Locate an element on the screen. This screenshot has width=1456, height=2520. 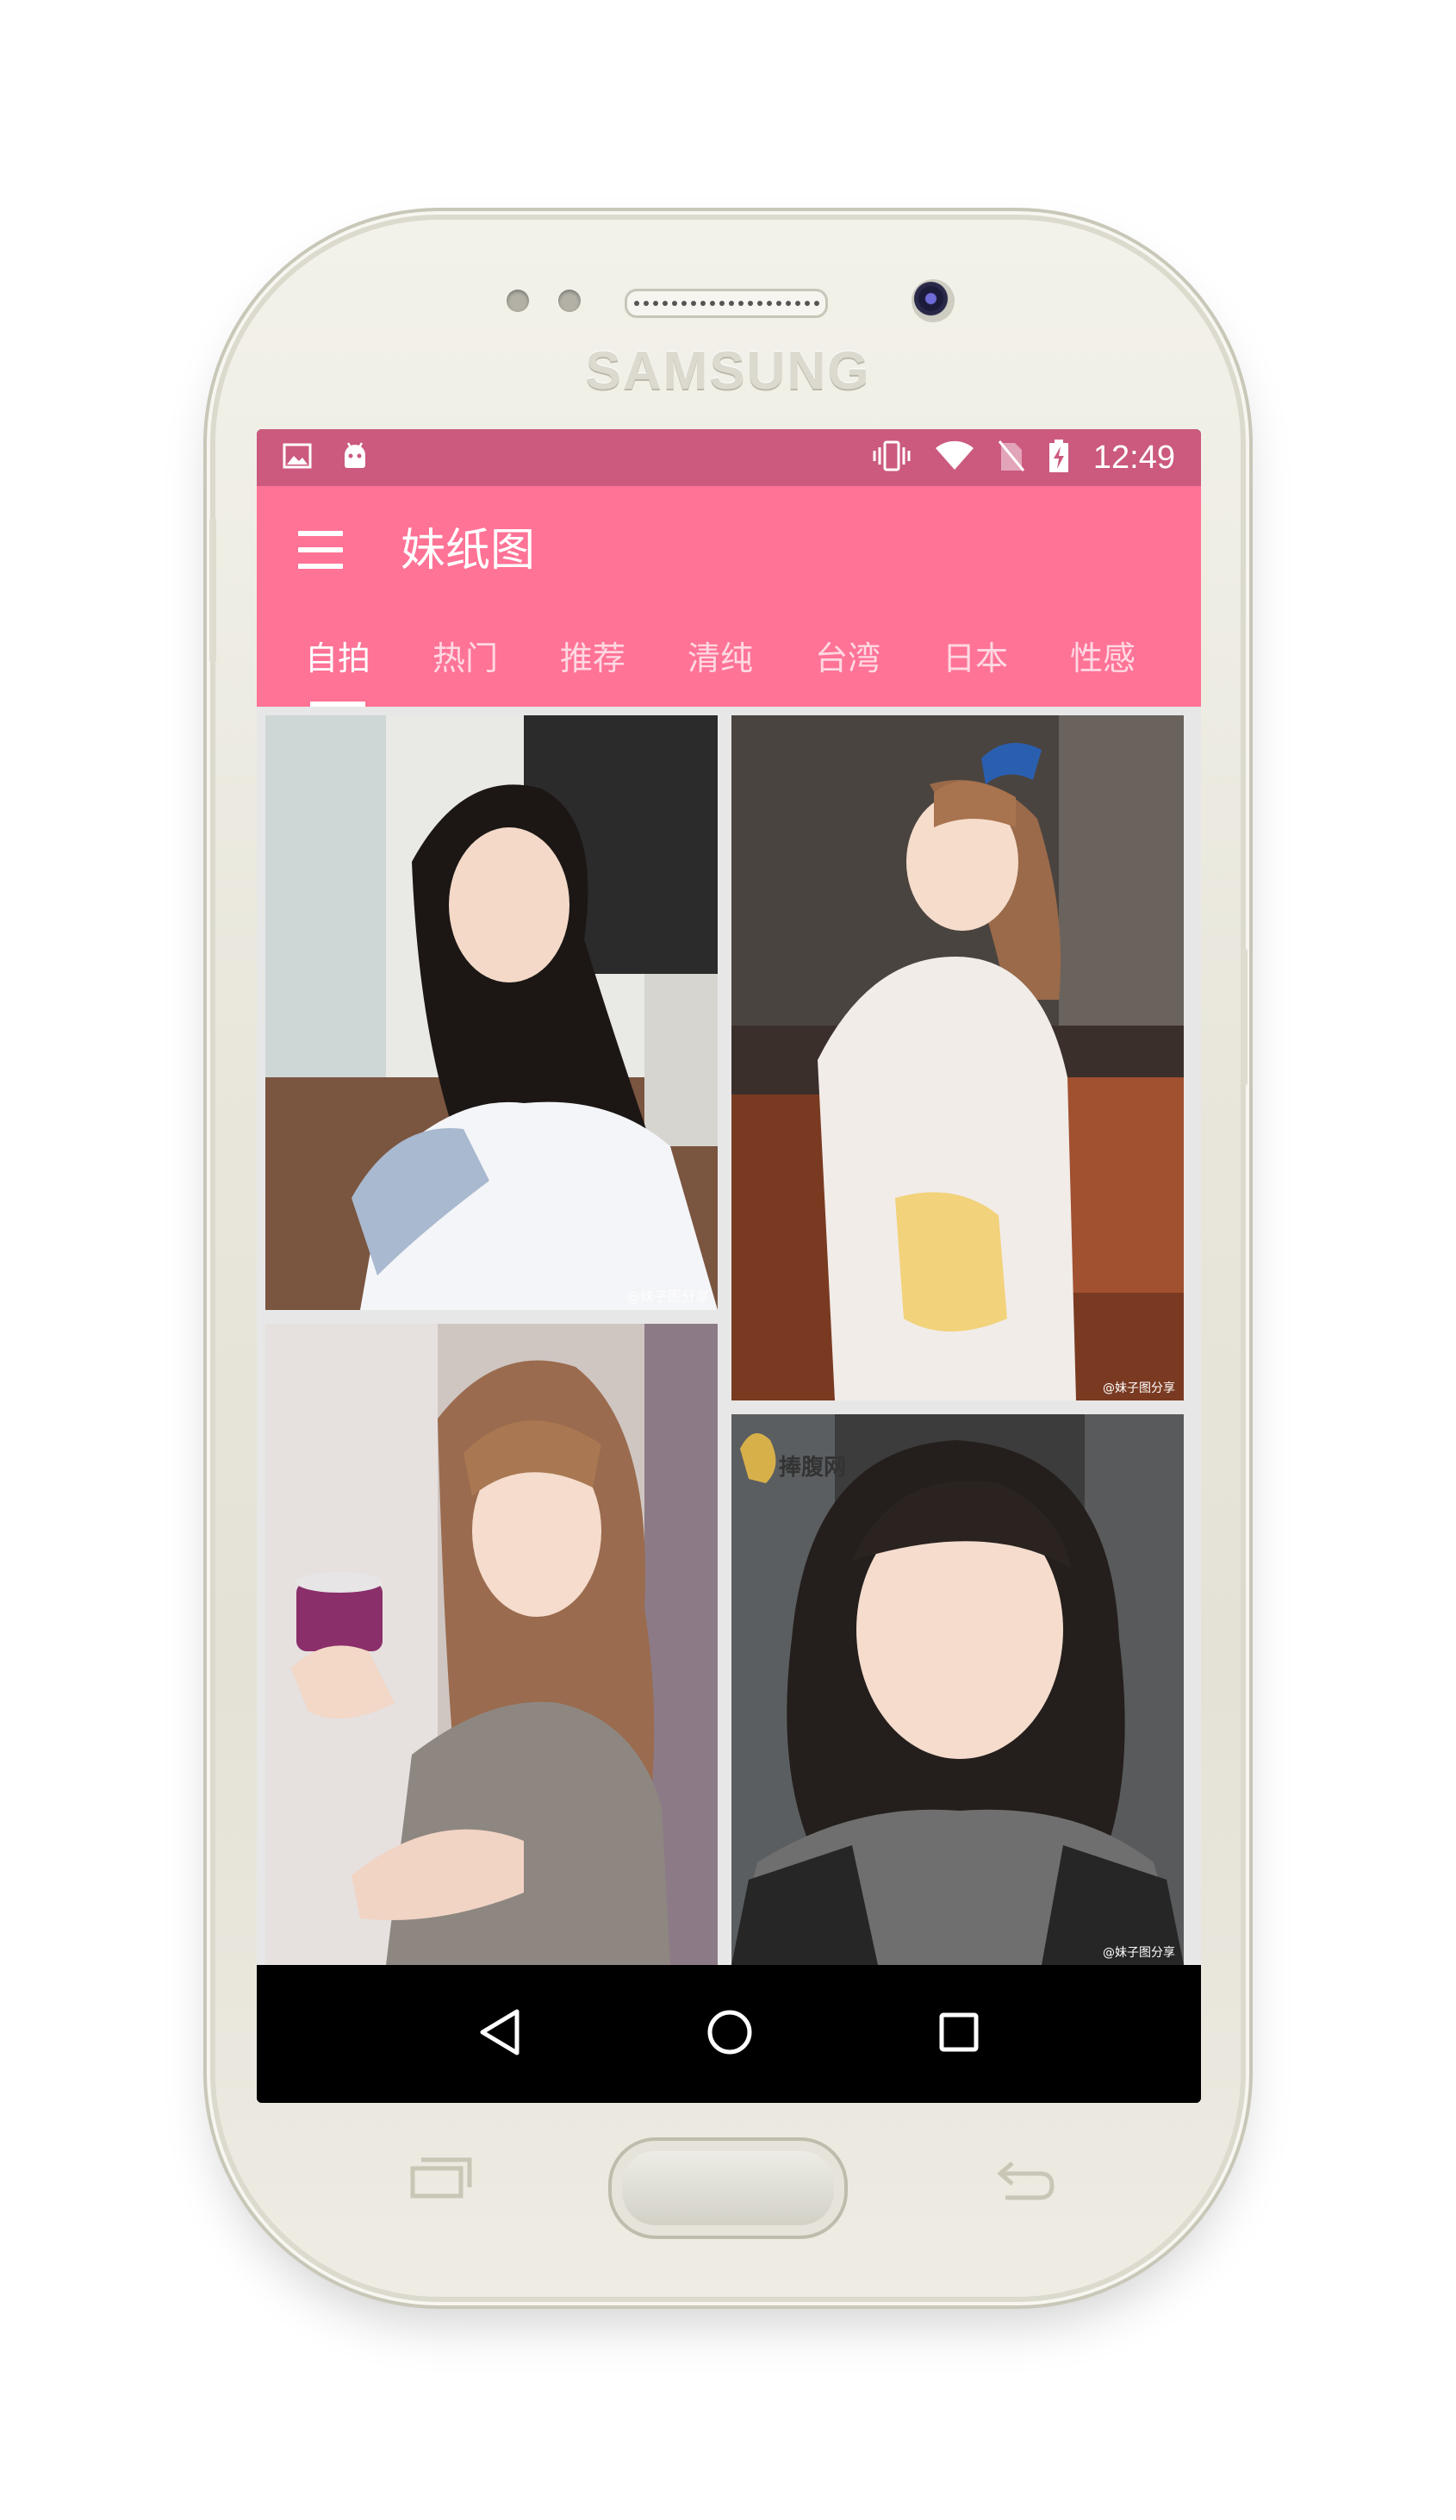
volume-button is located at coordinates (213, 591).